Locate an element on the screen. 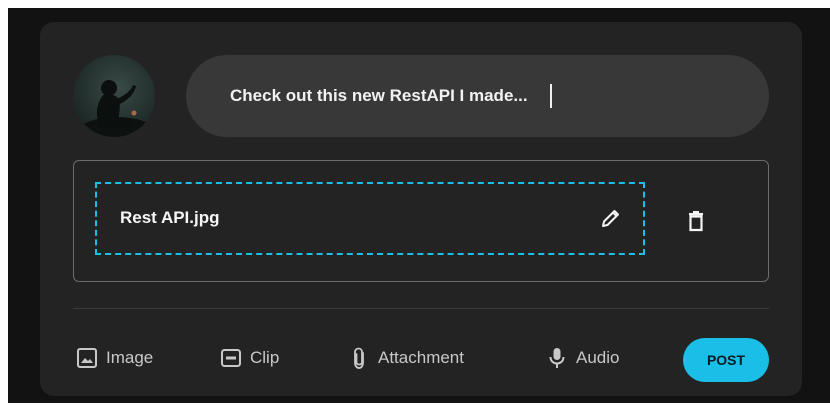 This screenshot has height=405, width=830. image-button-label: Image is located at coordinates (130, 357).